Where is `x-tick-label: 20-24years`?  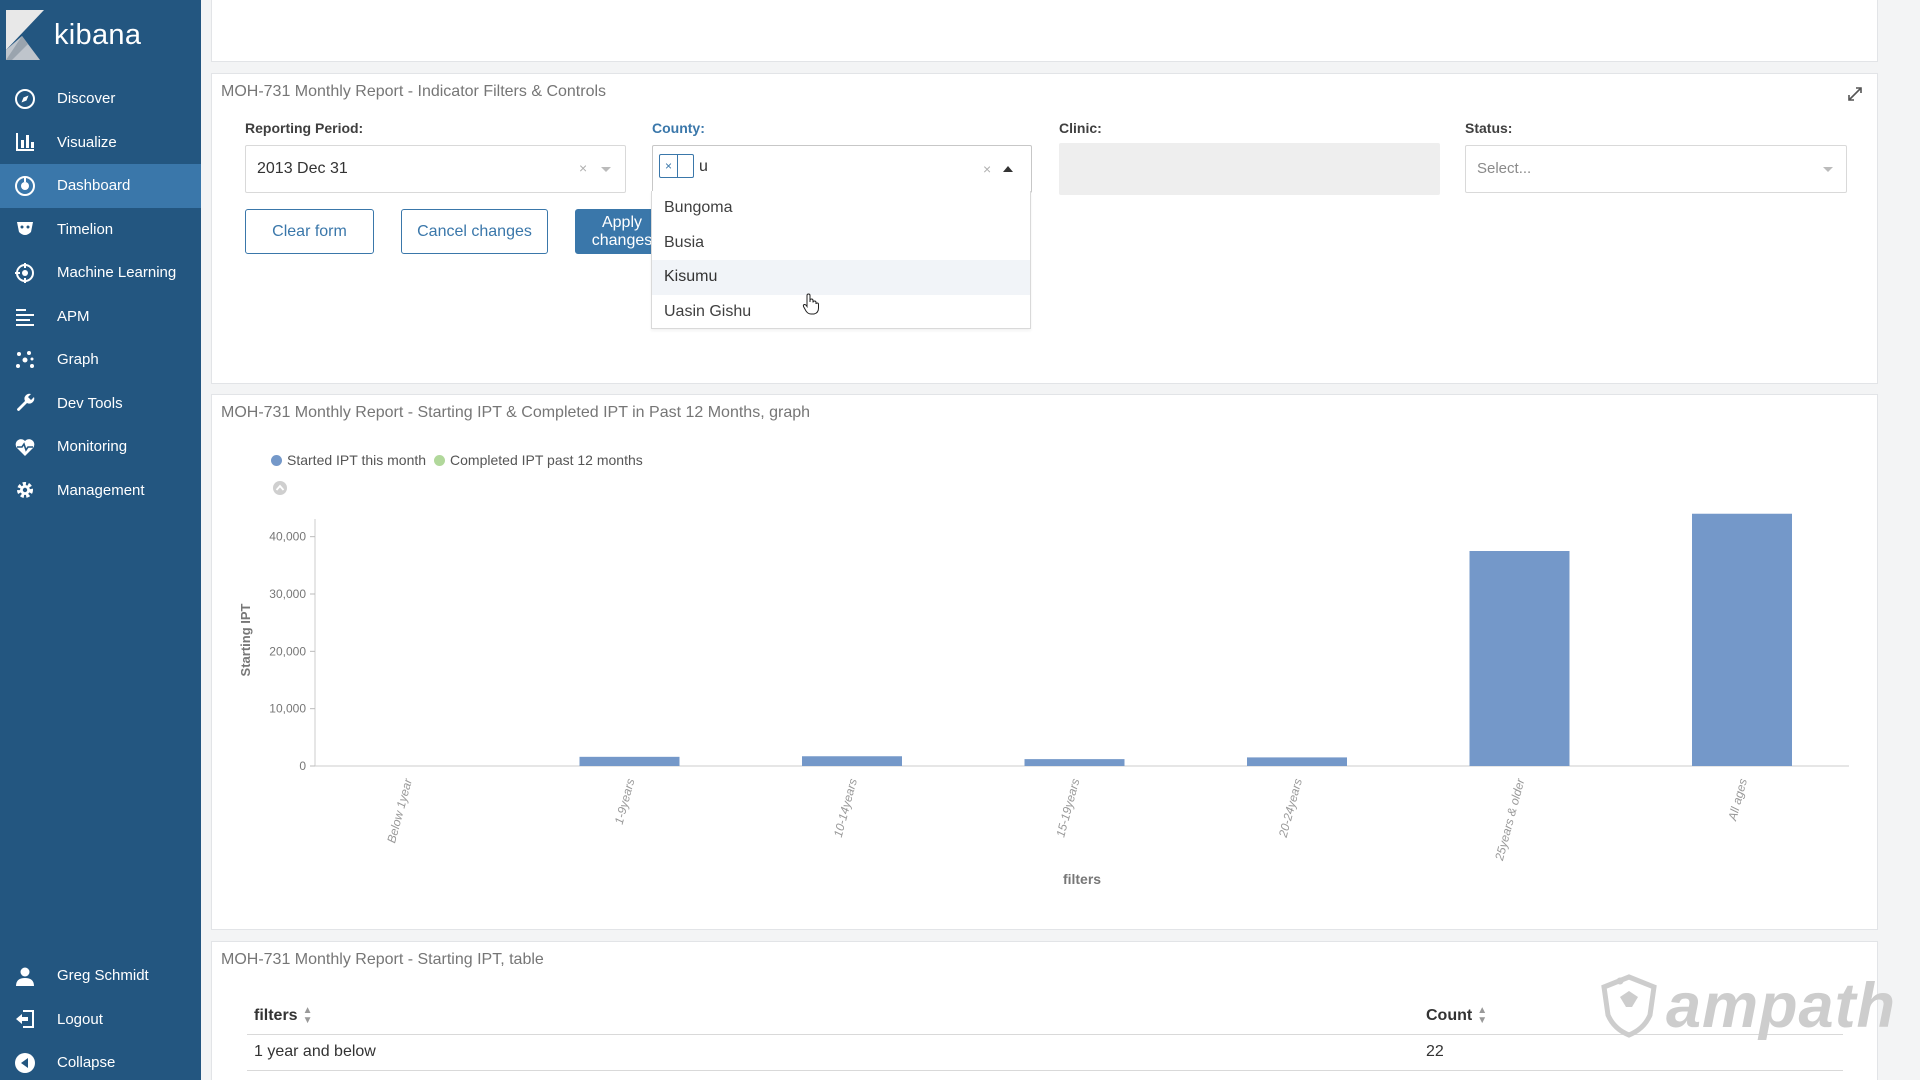 x-tick-label: 20-24years is located at coordinates (1290, 808).